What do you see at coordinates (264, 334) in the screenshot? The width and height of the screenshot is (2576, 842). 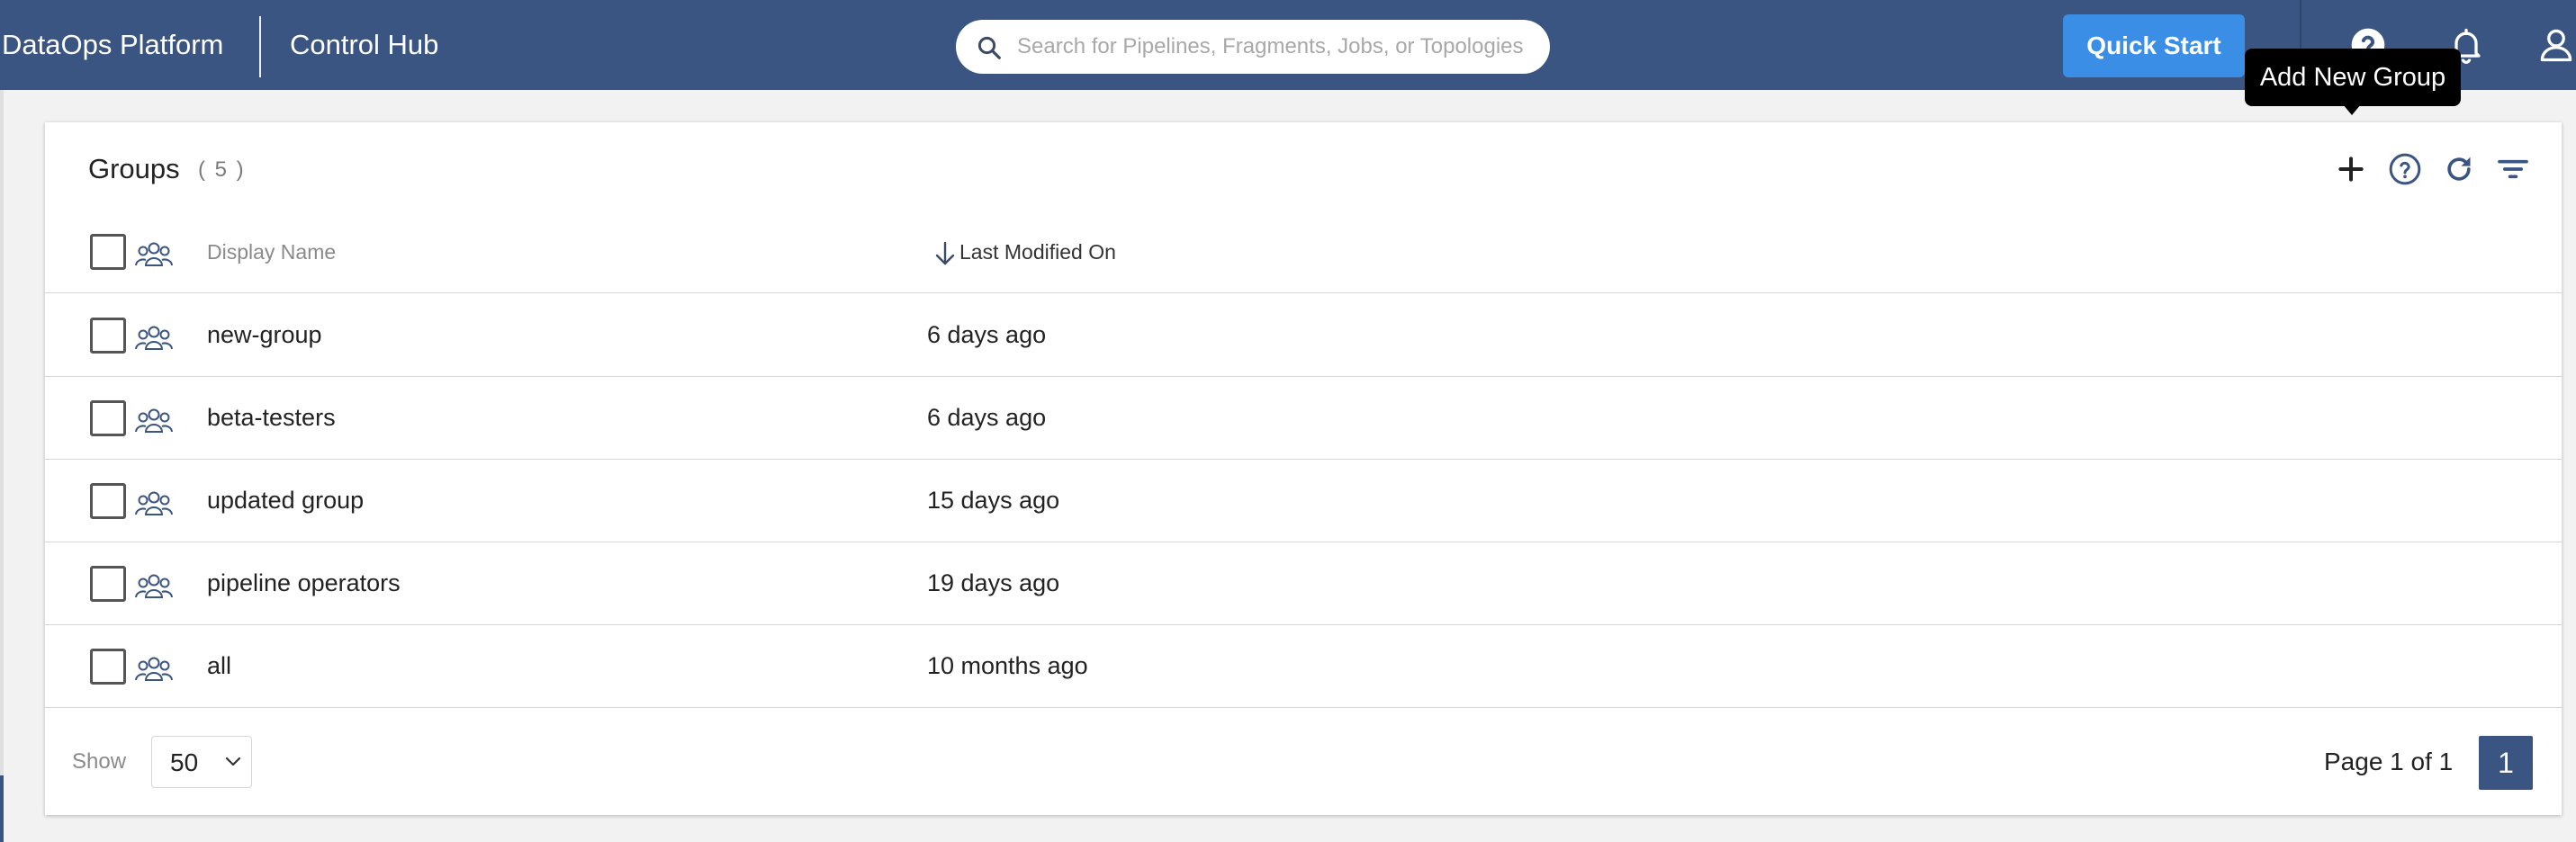 I see `group-name: new-group` at bounding box center [264, 334].